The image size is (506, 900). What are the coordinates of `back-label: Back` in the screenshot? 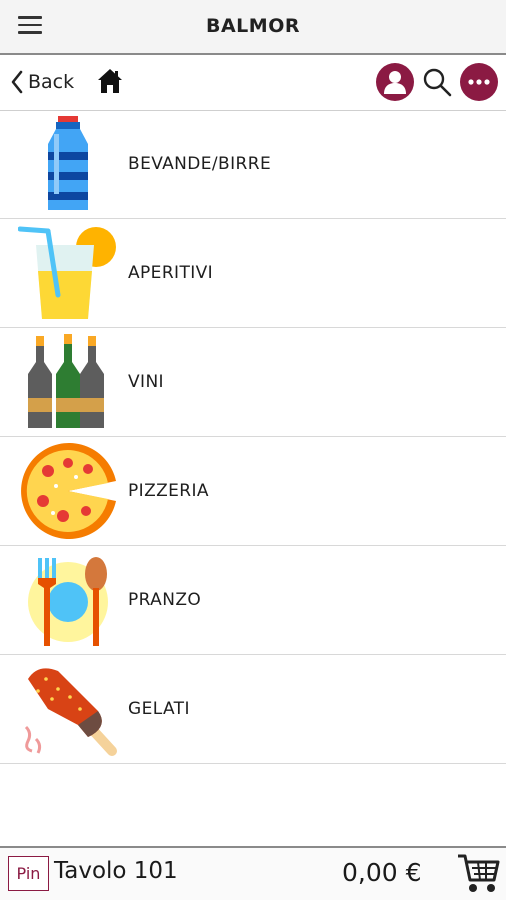 It's located at (51, 82).